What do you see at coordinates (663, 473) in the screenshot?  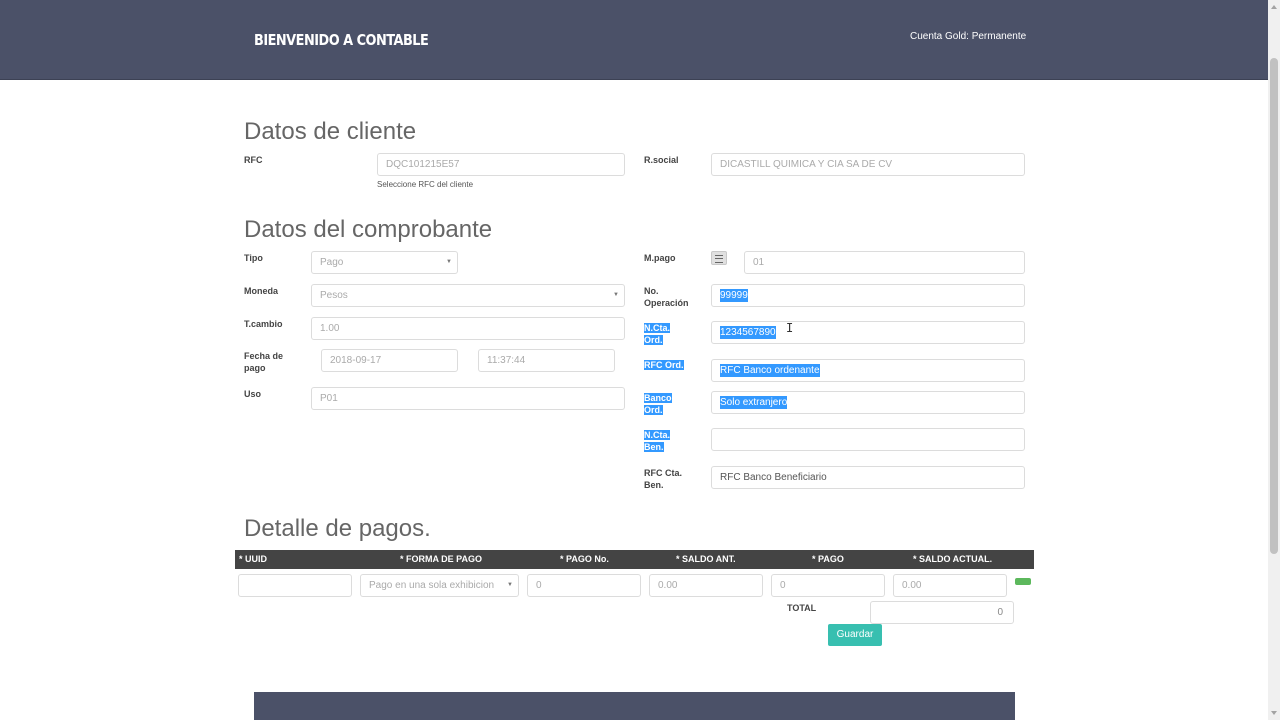 I see `rfcben-label-line1: RFC Cta.` at bounding box center [663, 473].